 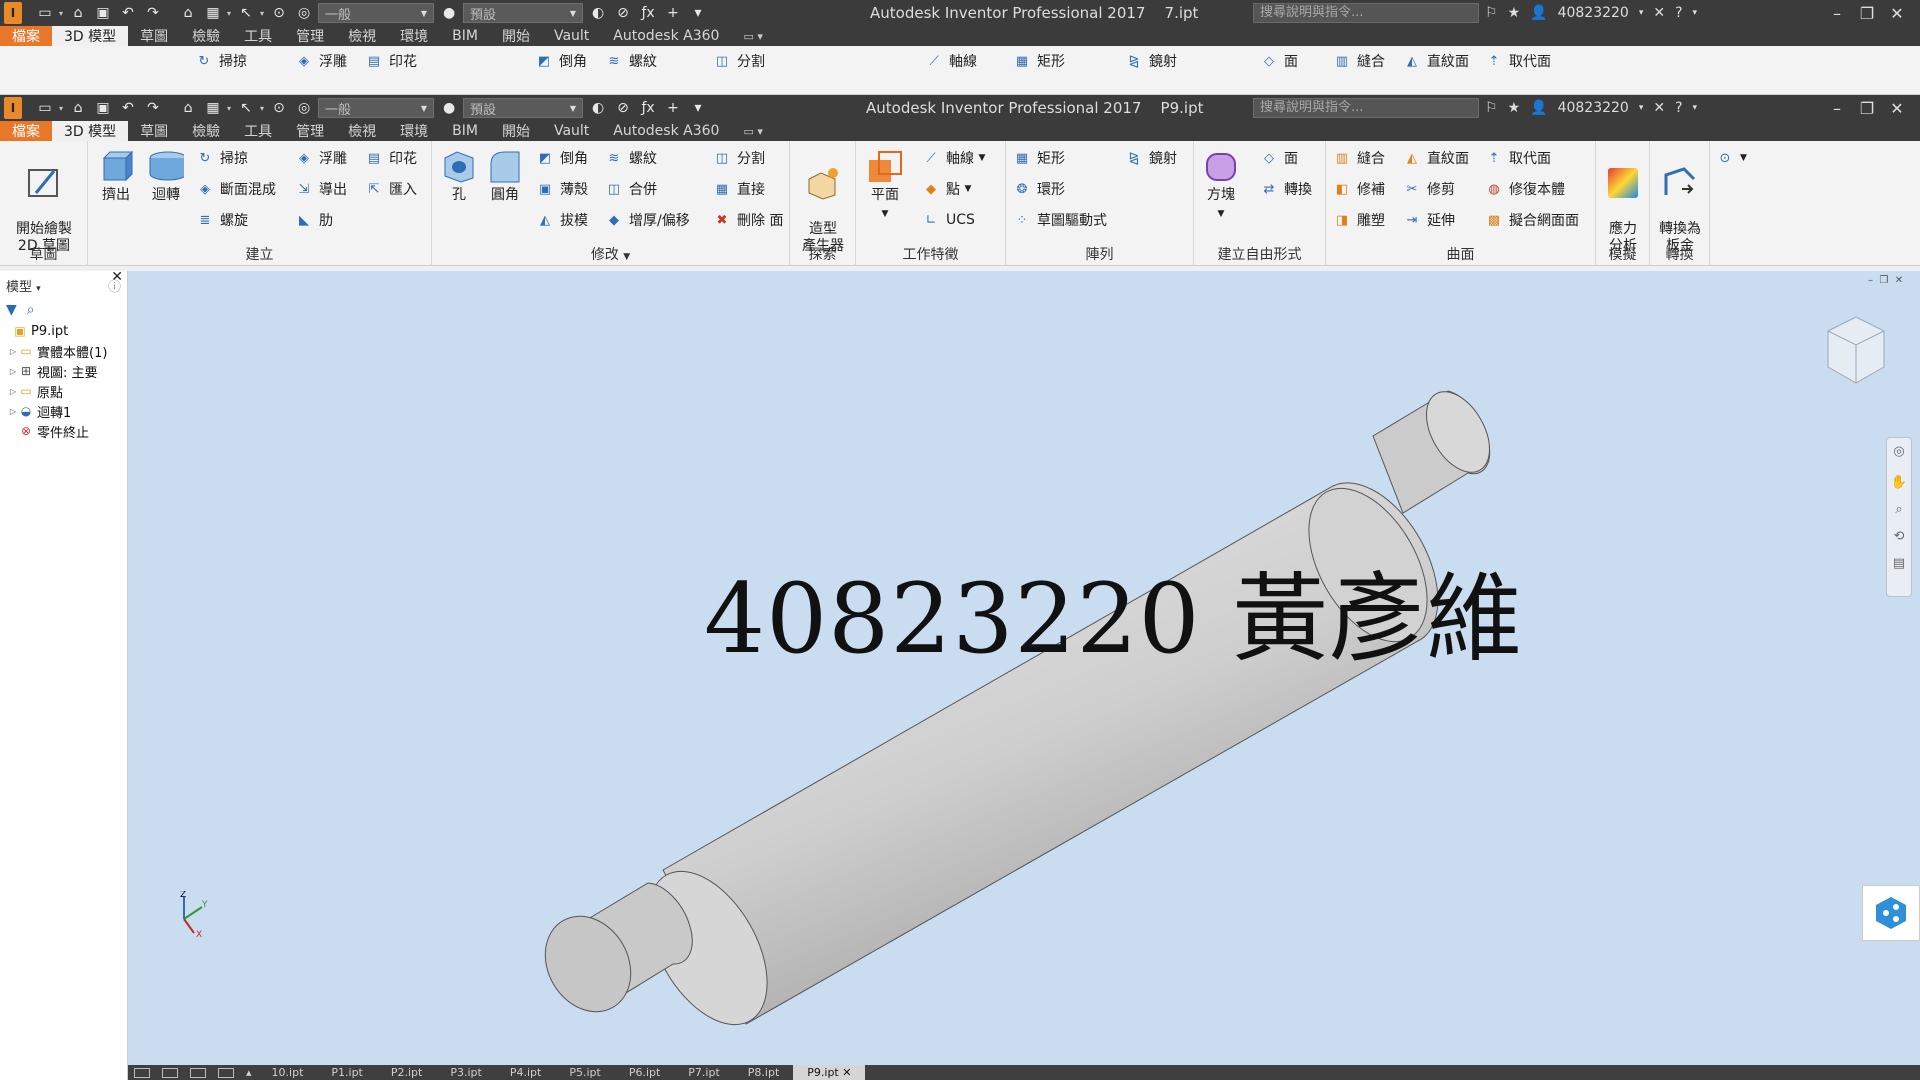 I want to click on face-button: ◇ 面, so click(x=1279, y=61).